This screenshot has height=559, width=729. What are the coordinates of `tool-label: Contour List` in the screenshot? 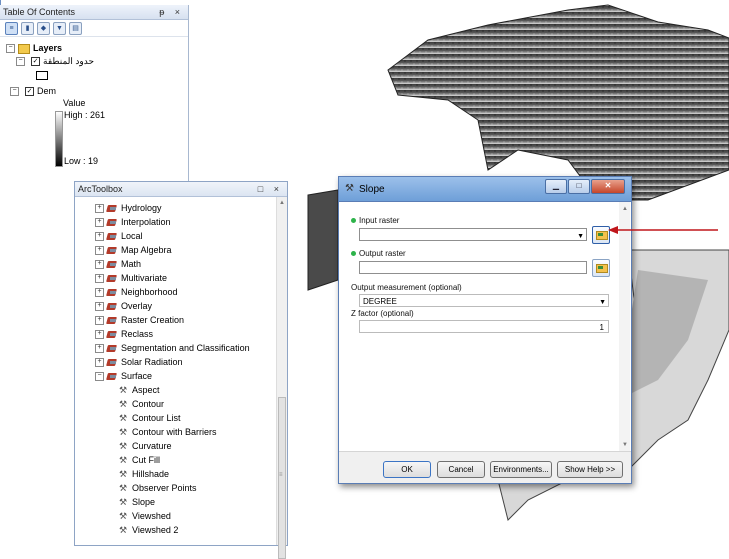 It's located at (156, 418).